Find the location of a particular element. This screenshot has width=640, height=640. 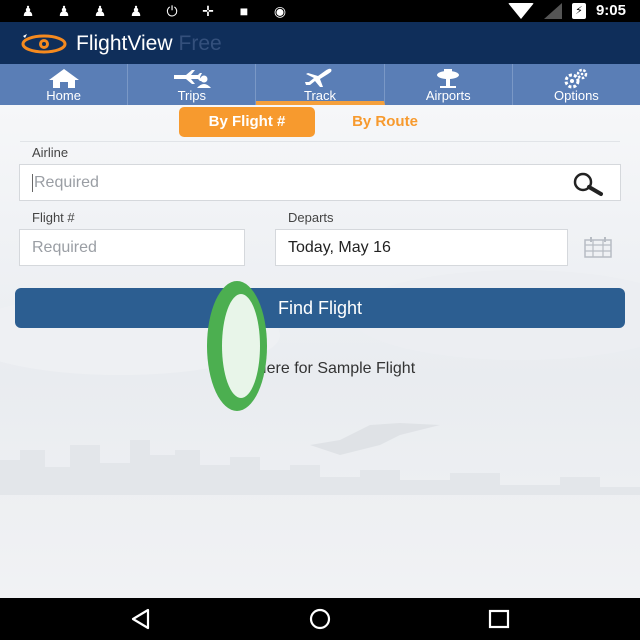

status-bar: ♟ ♟ ♟ ♟ ⏻ ✛ ■ ◉ ⚡ 9:05 is located at coordinates (320, 11).